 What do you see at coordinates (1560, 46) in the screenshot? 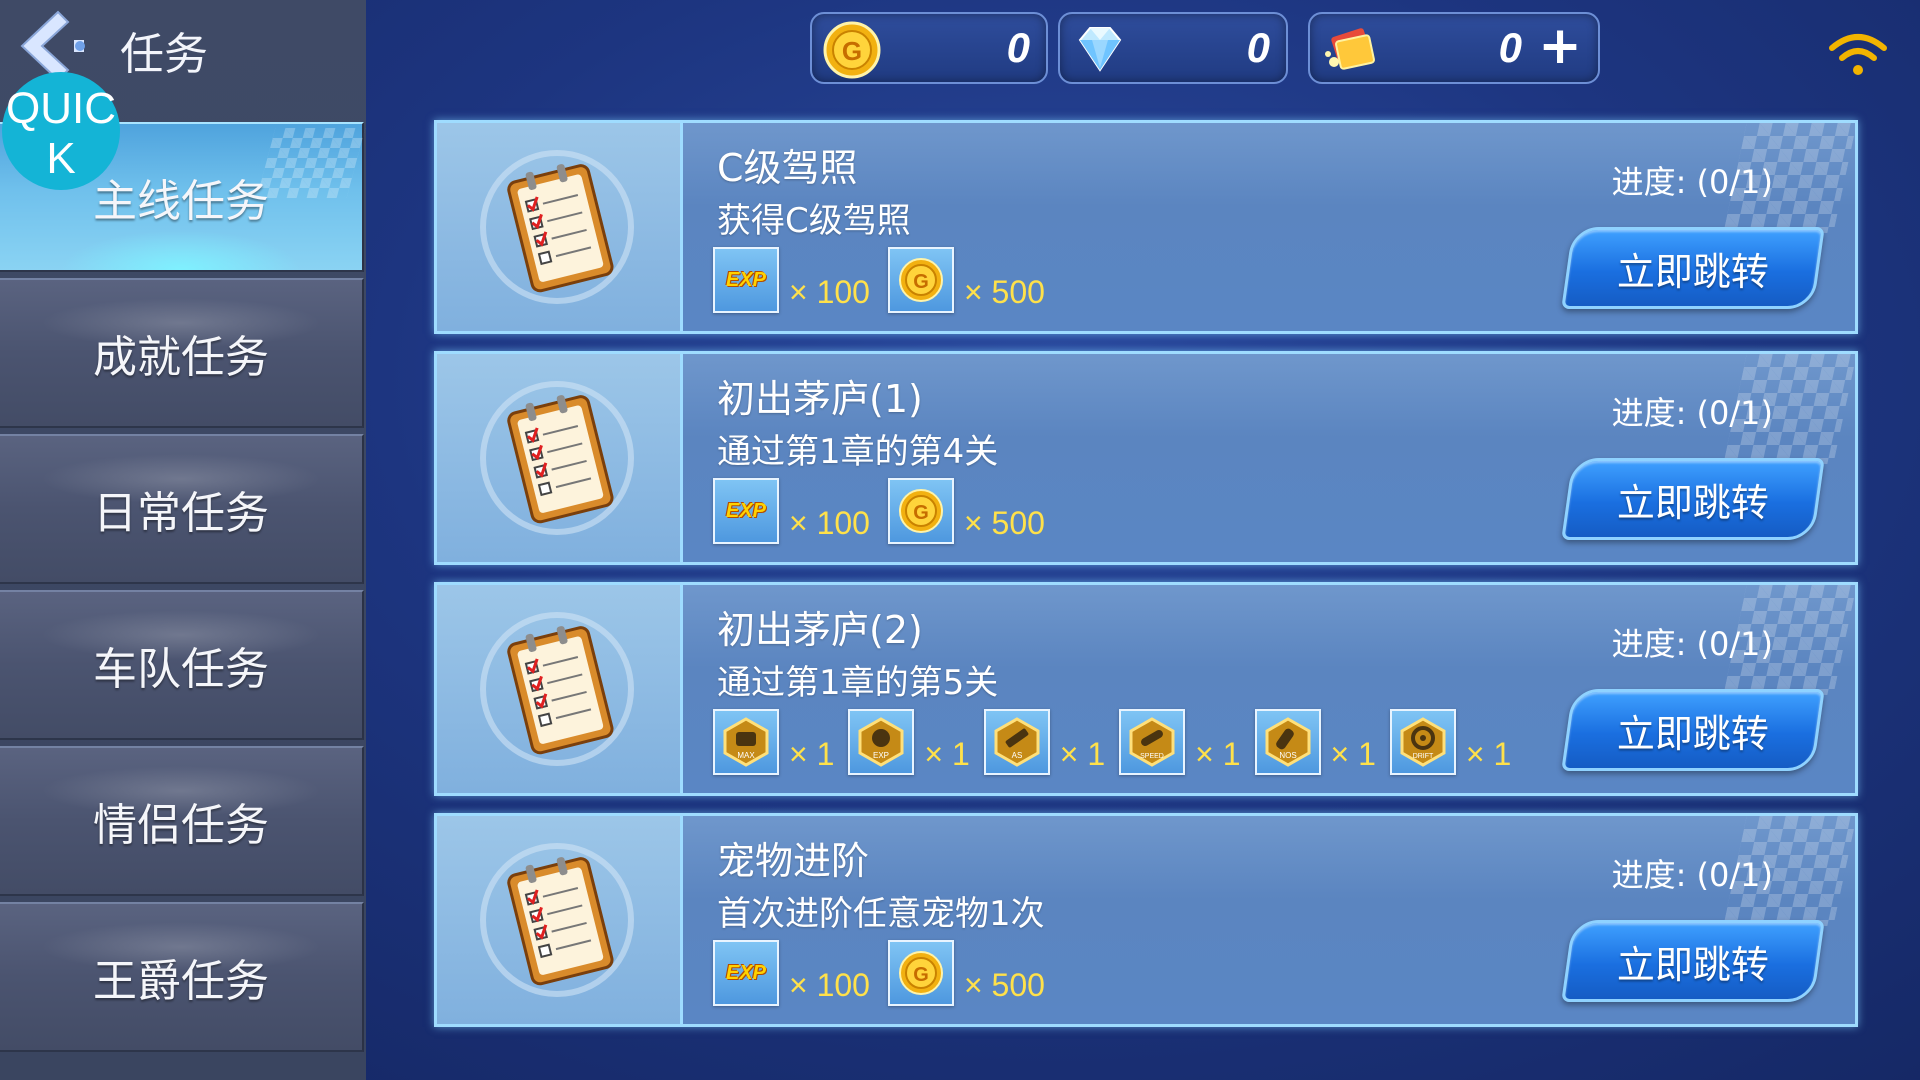
I see `add-currency-button: +` at bounding box center [1560, 46].